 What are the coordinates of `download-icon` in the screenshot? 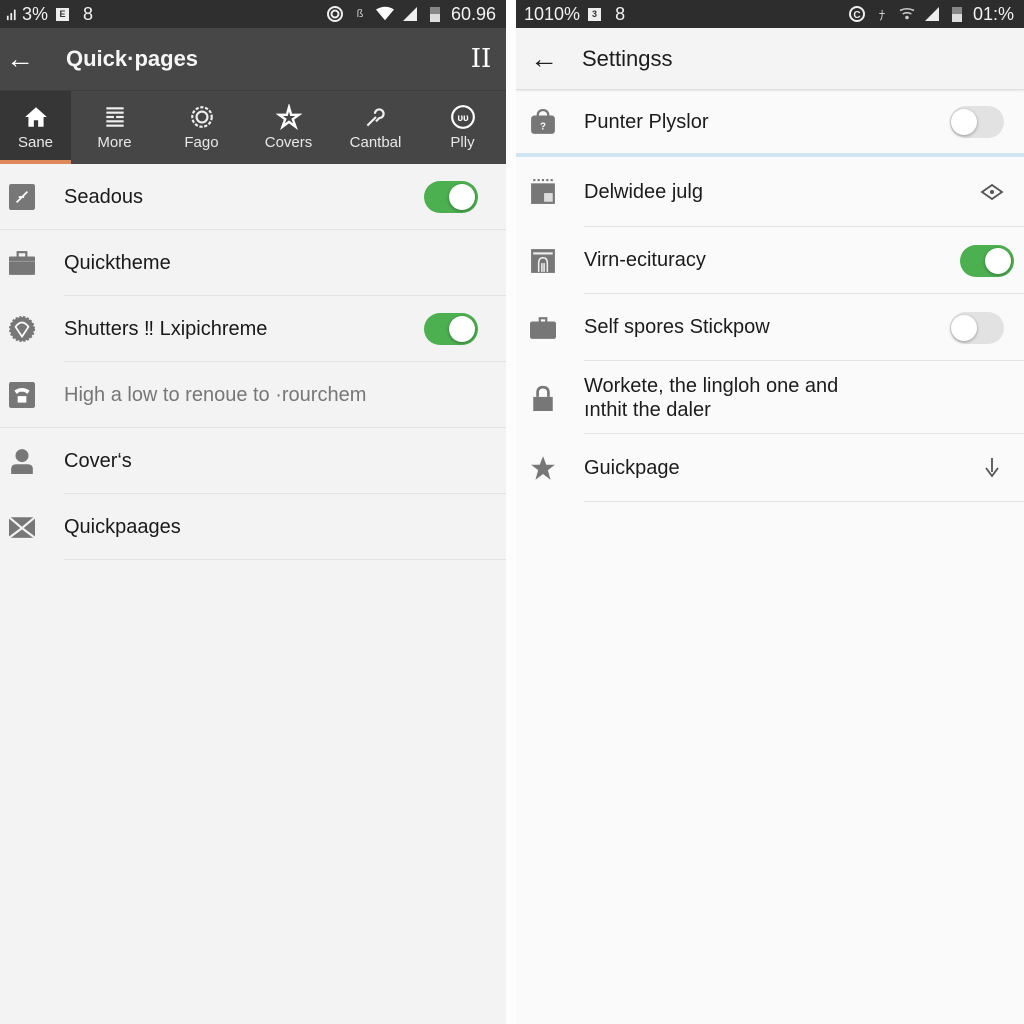 It's located at (992, 468).